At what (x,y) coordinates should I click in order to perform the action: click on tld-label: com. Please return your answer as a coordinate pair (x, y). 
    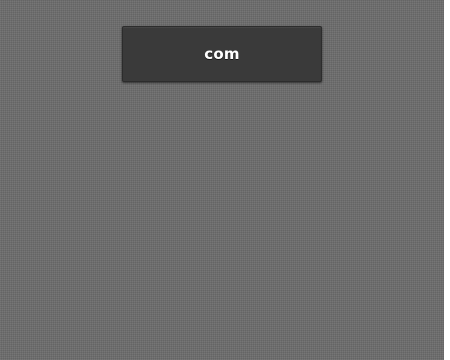
    Looking at the image, I should click on (222, 54).